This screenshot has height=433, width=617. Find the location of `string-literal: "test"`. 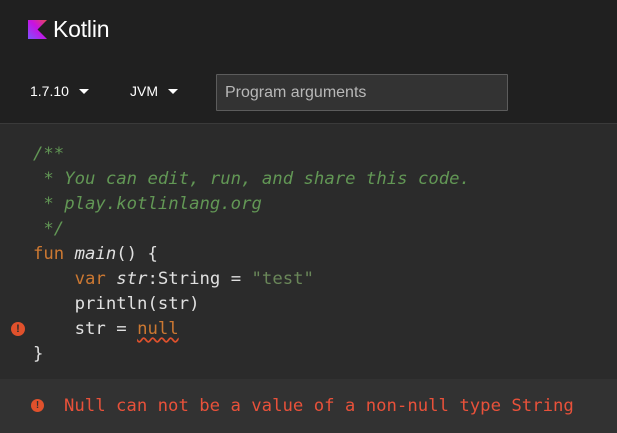

string-literal: "test" is located at coordinates (282, 279).